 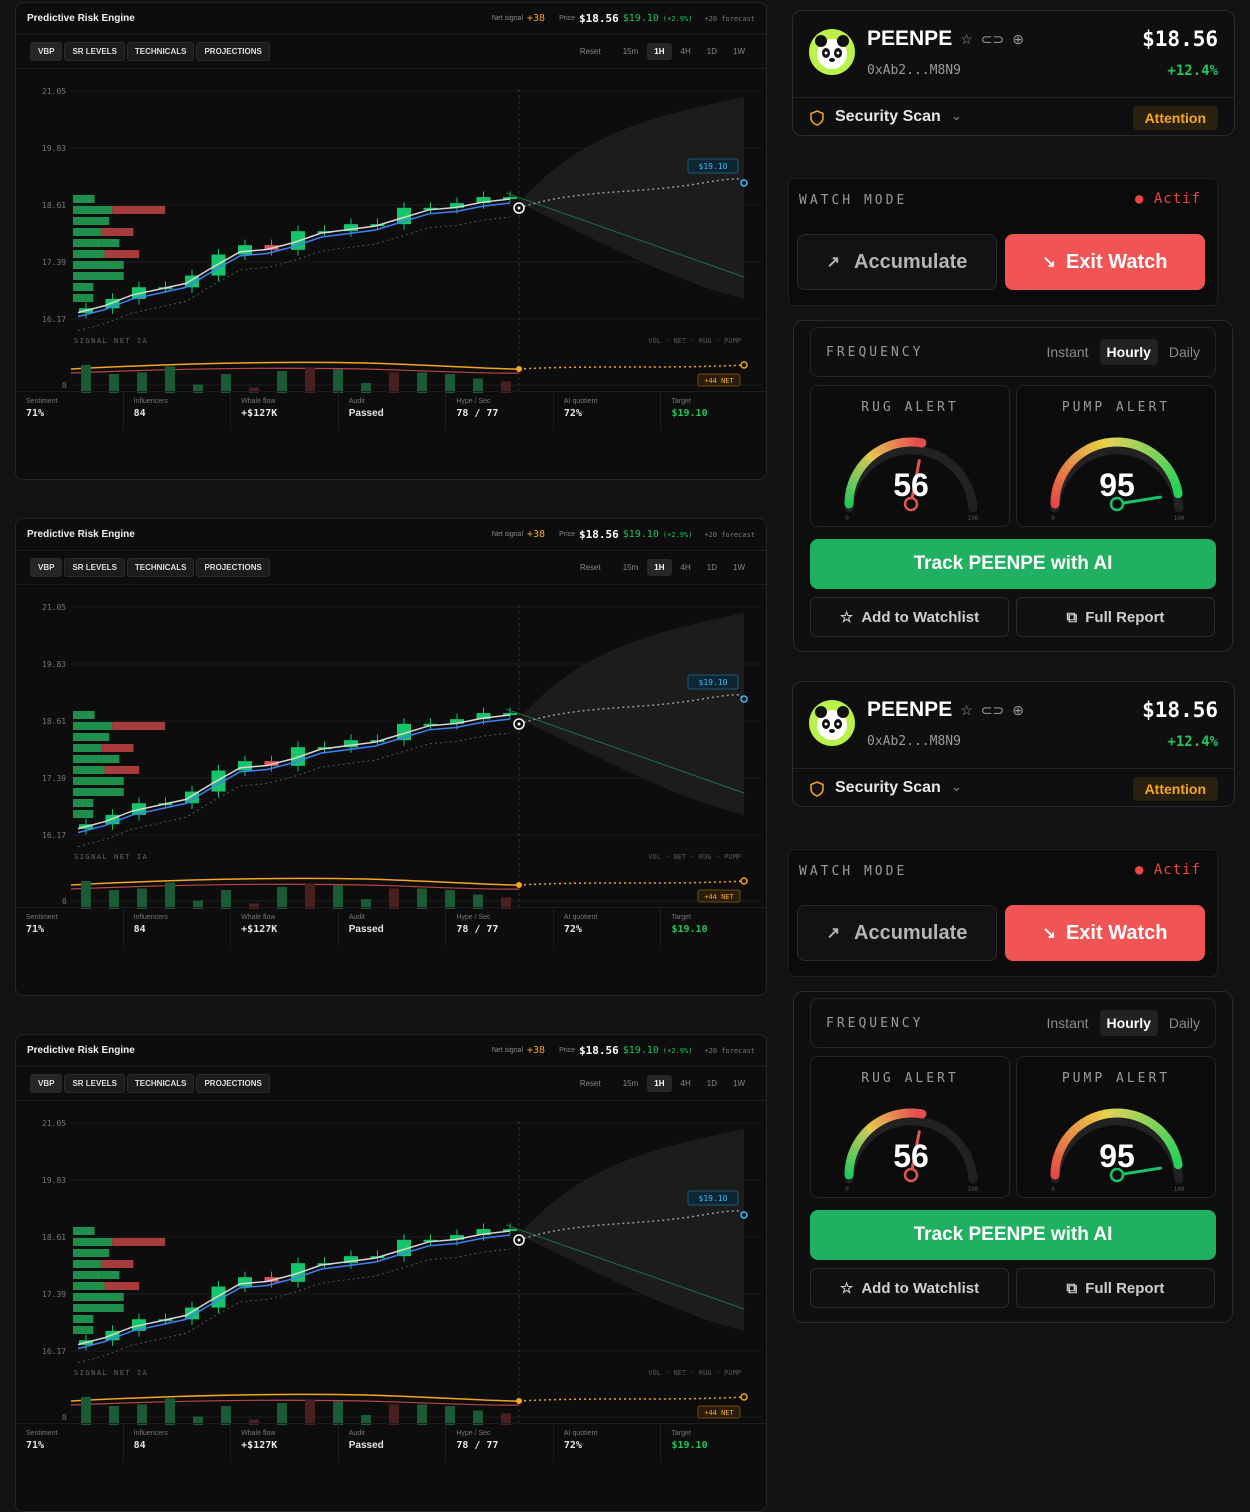 I want to click on gauge-min: 0, so click(x=847, y=518).